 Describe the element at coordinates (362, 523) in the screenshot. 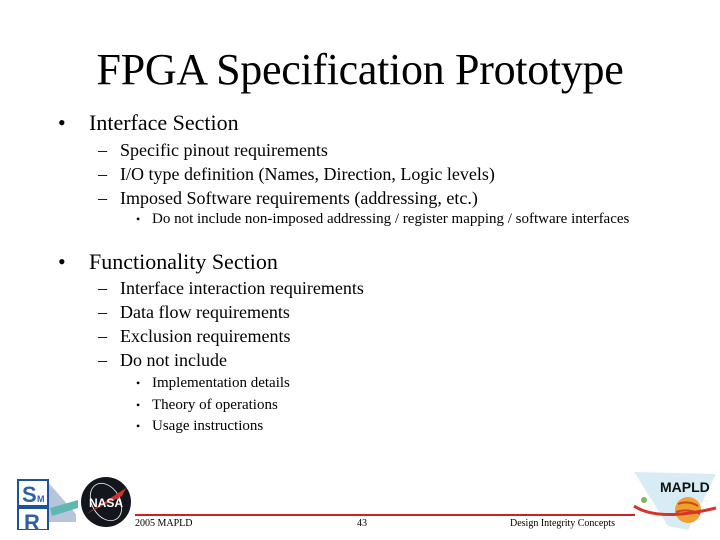

I see `page-number: 43` at that location.